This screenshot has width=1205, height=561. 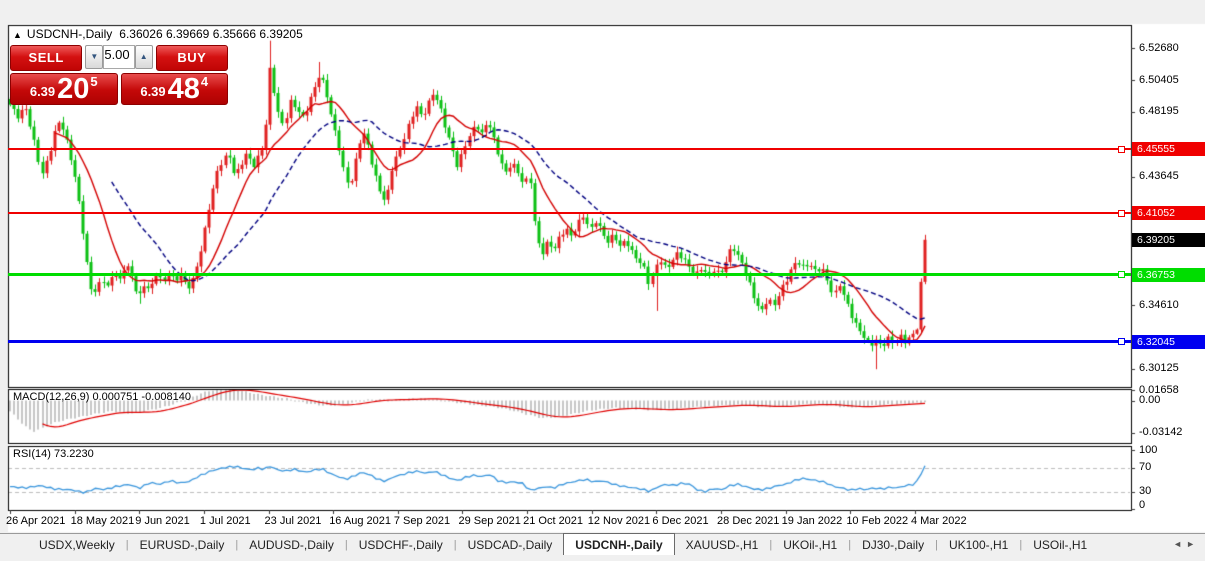 I want to click on rsi-axis-label: 100, so click(x=1148, y=449).